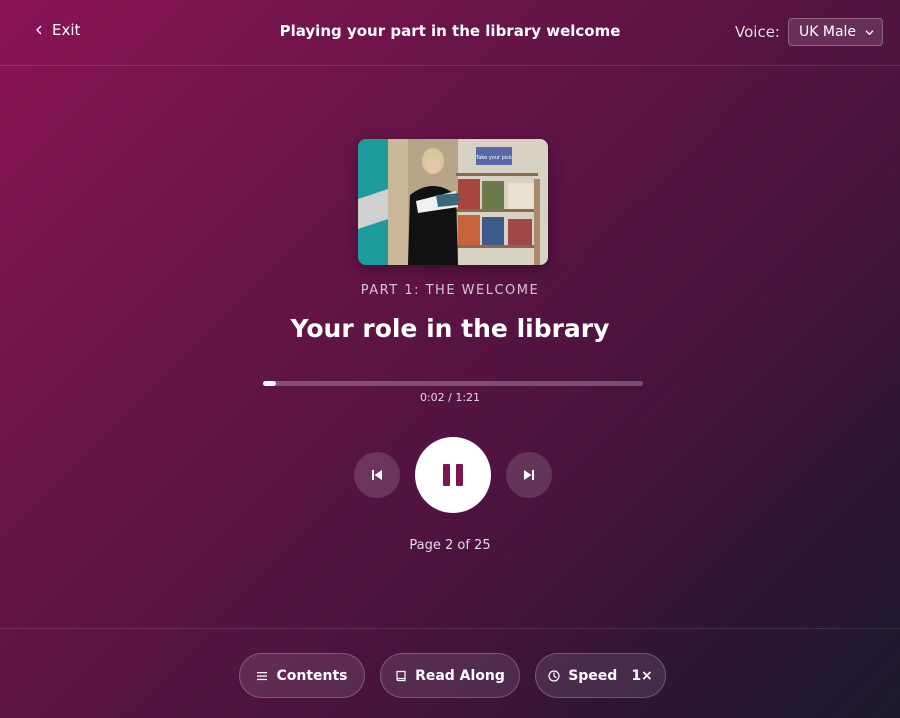  Describe the element at coordinates (269, 383) in the screenshot. I see `progress-fill` at that location.